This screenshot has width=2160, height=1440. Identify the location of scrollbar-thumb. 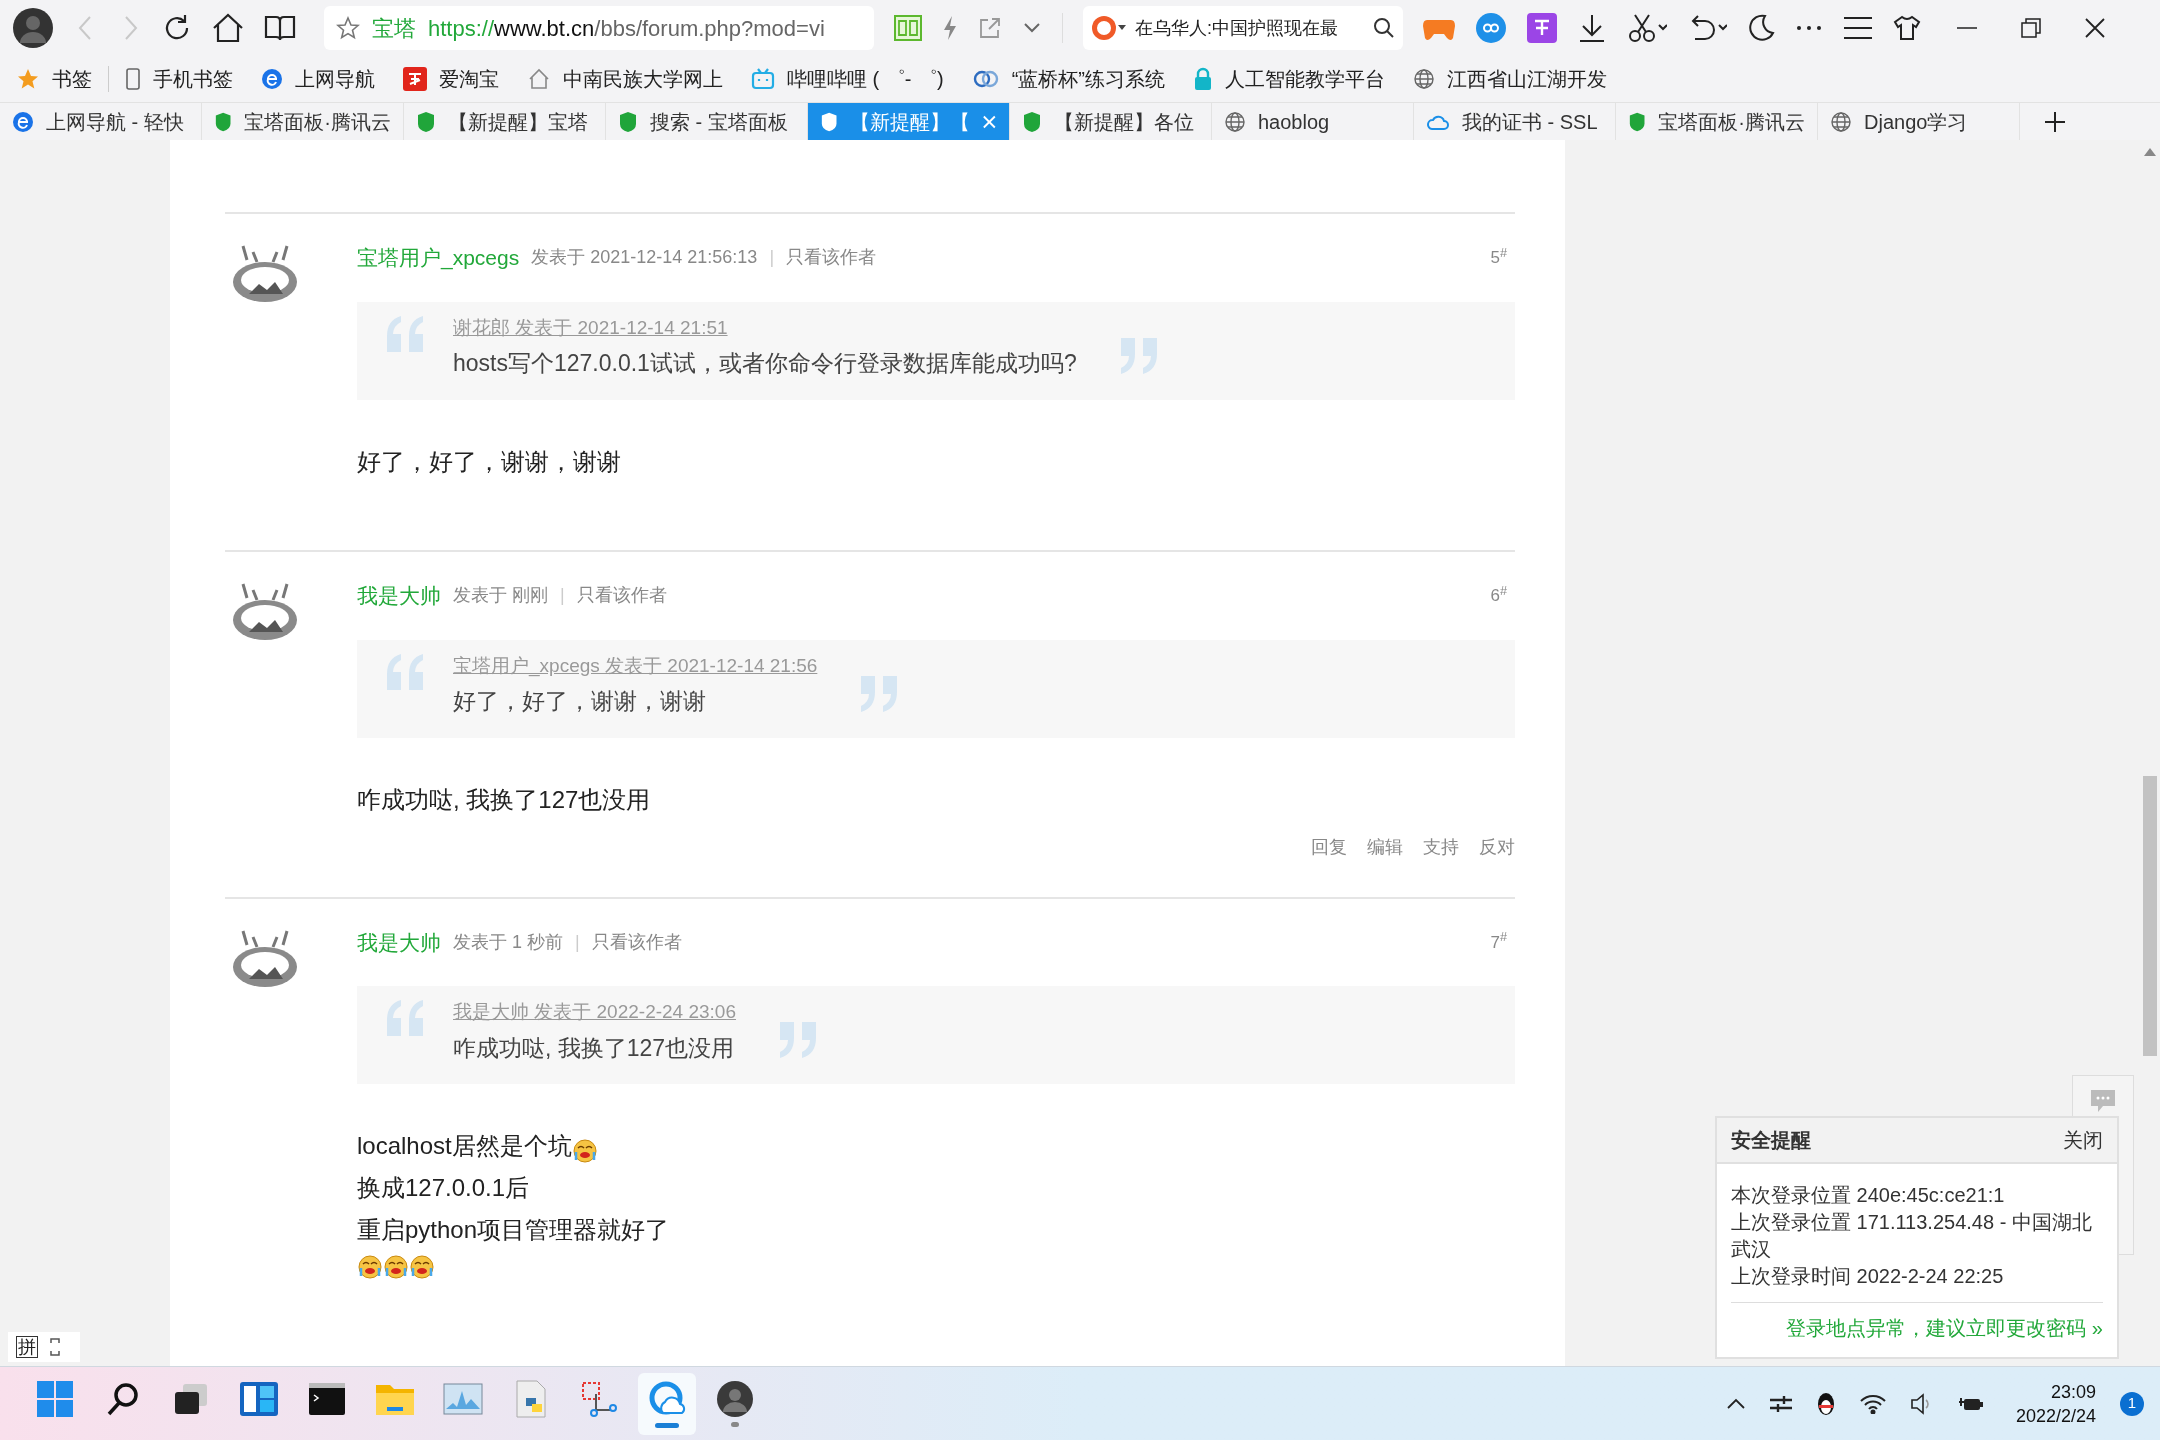
(2150, 916).